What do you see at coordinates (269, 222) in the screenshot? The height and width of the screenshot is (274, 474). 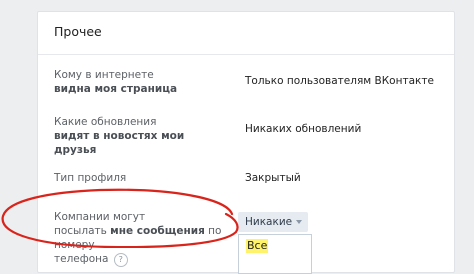 I see `dropdown-selected-value: Никакие` at bounding box center [269, 222].